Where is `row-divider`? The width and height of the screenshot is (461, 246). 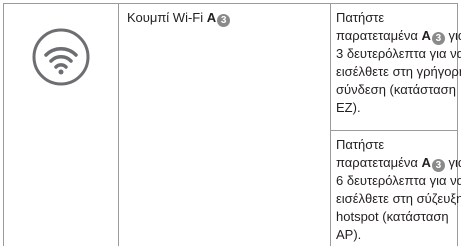
row-divider is located at coordinates (394, 130).